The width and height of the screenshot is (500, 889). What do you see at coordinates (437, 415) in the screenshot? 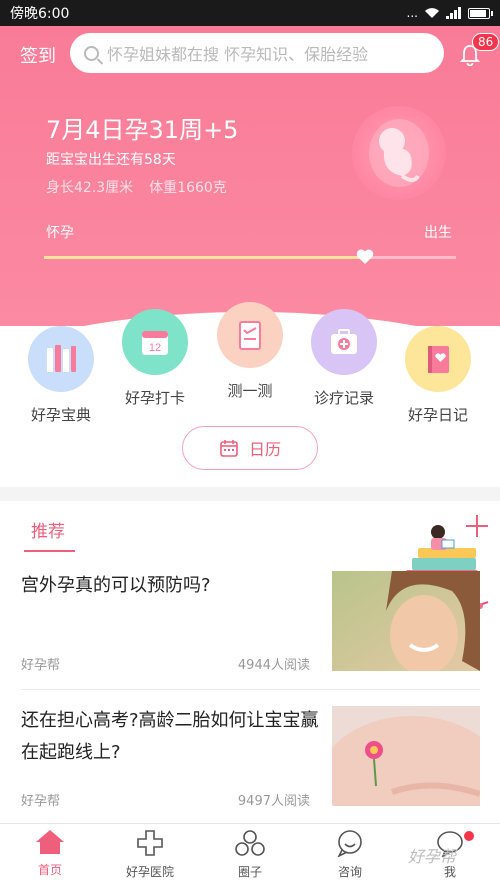
I see `shortcut-label: 好孕日记` at bounding box center [437, 415].